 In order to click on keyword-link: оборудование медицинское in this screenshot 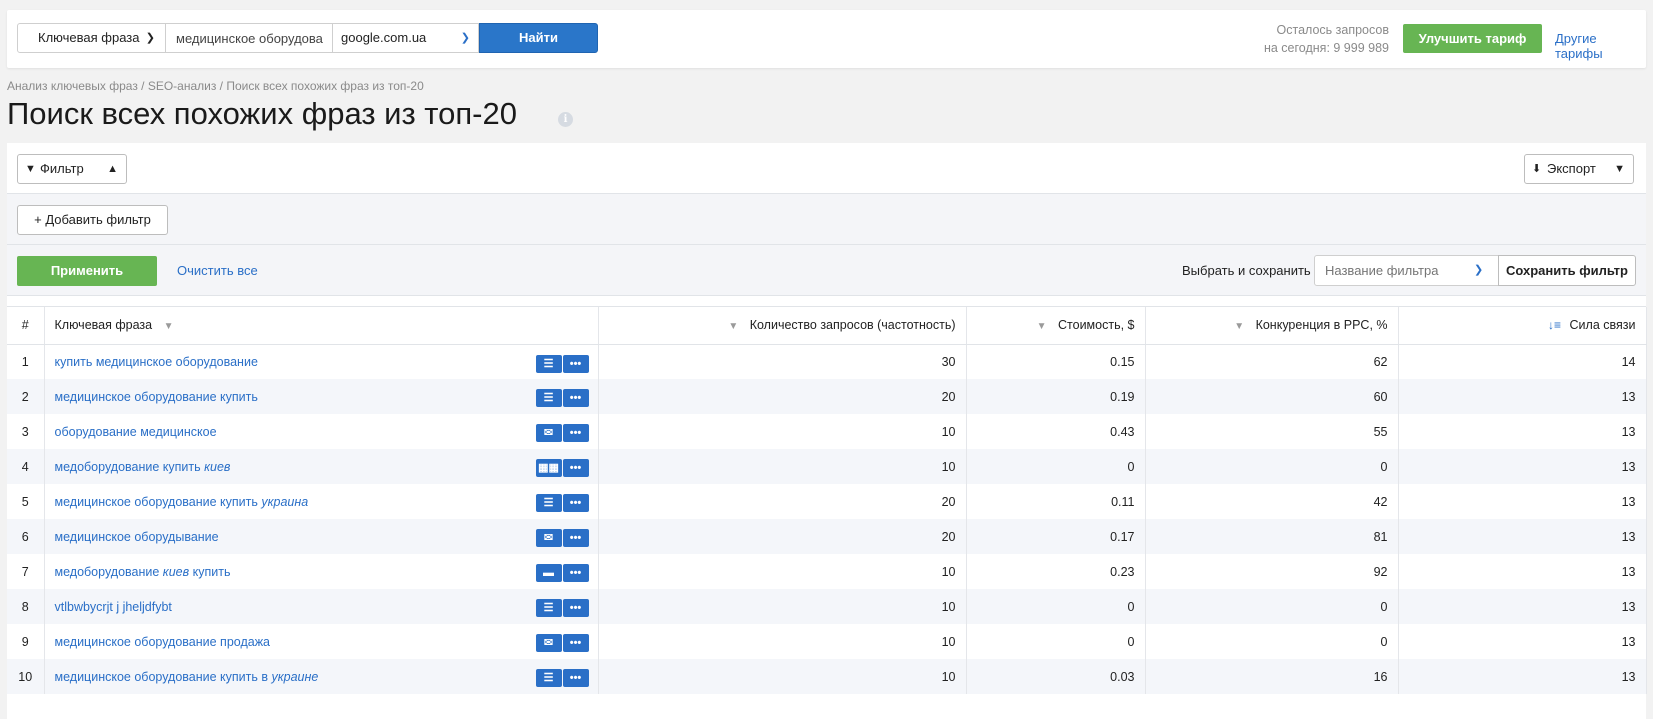, I will do `click(136, 432)`.